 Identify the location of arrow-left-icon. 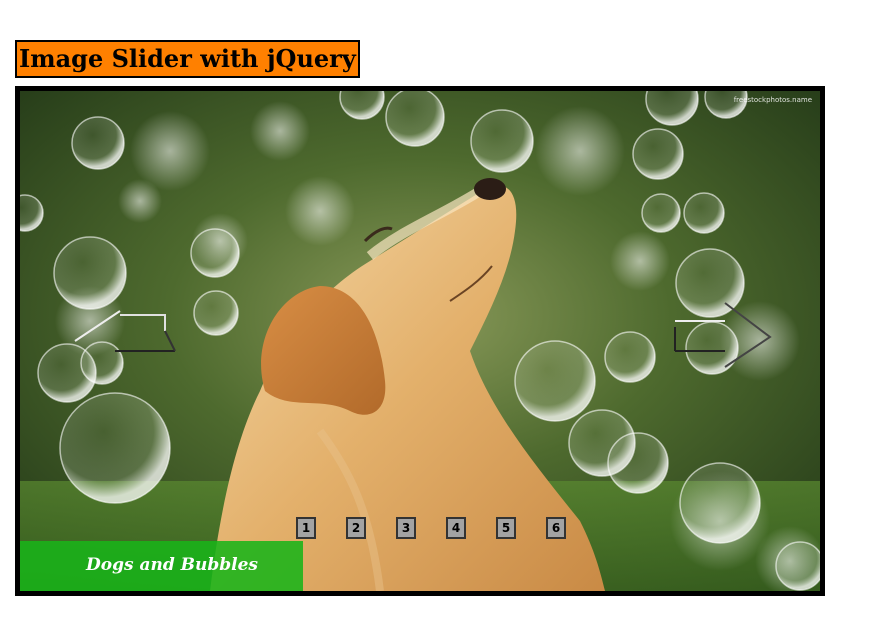
(125, 331).